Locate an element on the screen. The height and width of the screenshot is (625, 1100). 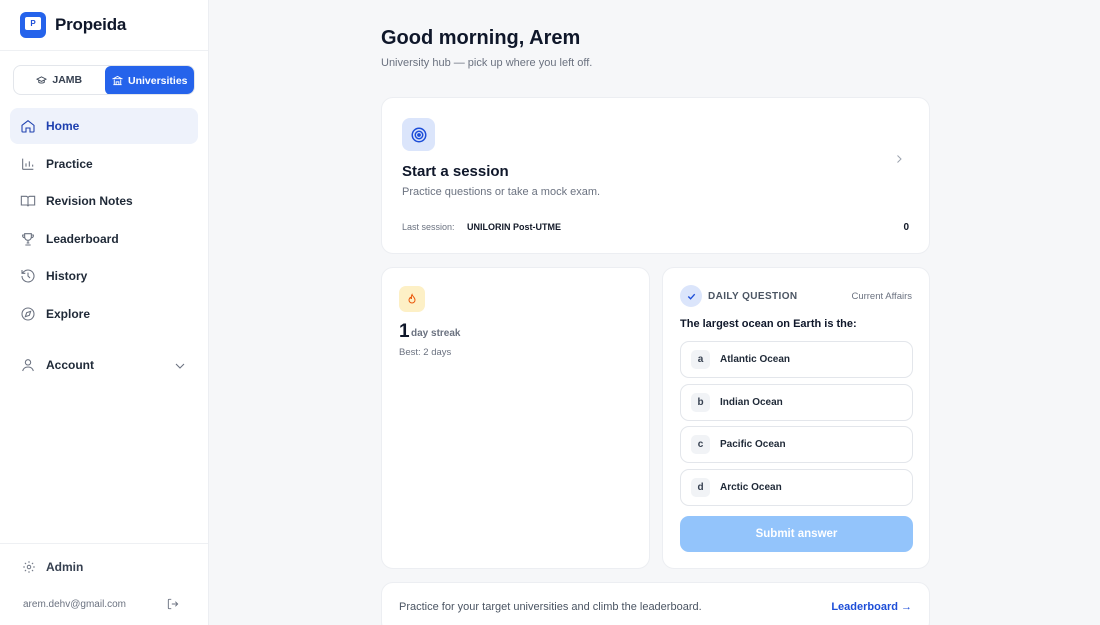
option-letter: a is located at coordinates (700, 359).